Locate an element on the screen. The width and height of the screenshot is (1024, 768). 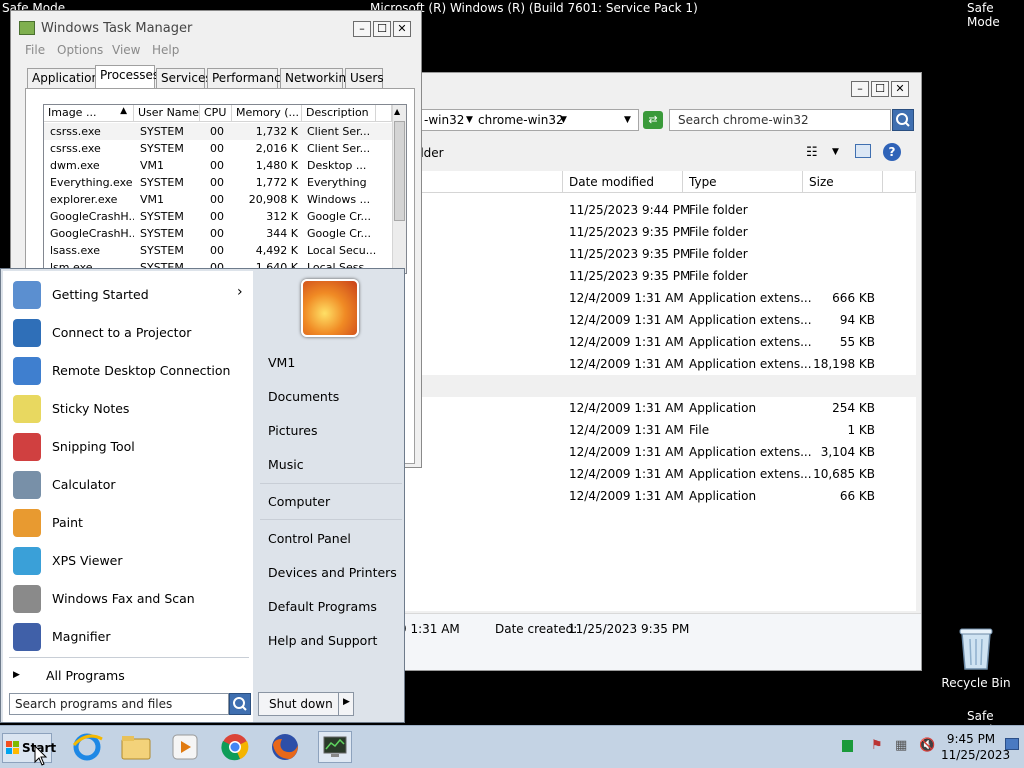
start-program-item: Getting Started › is located at coordinates (129, 295).